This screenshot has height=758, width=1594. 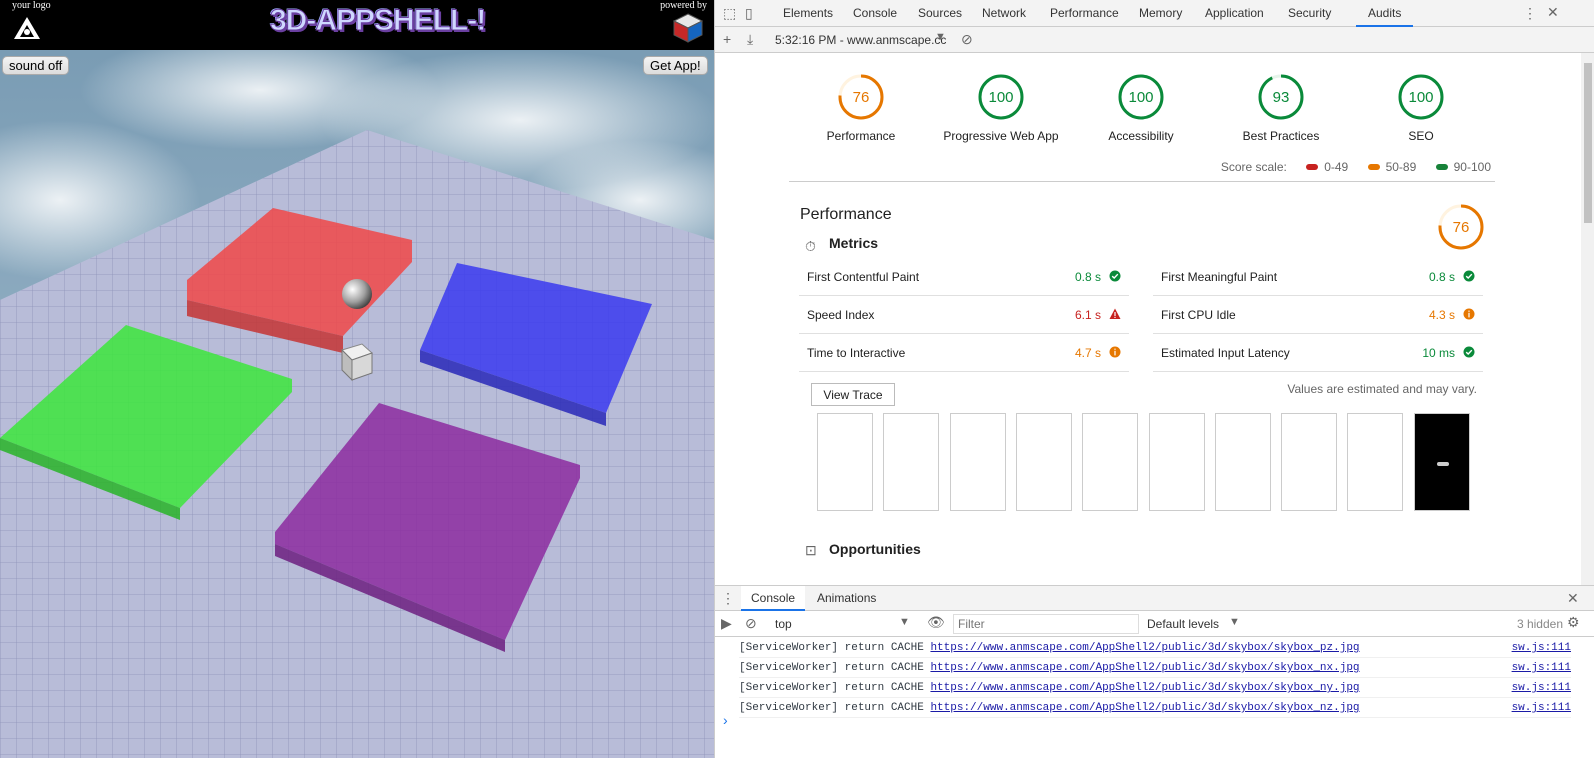 I want to click on app-header: your logo 3D-APPSHELL-! powered by, so click(x=357, y=25).